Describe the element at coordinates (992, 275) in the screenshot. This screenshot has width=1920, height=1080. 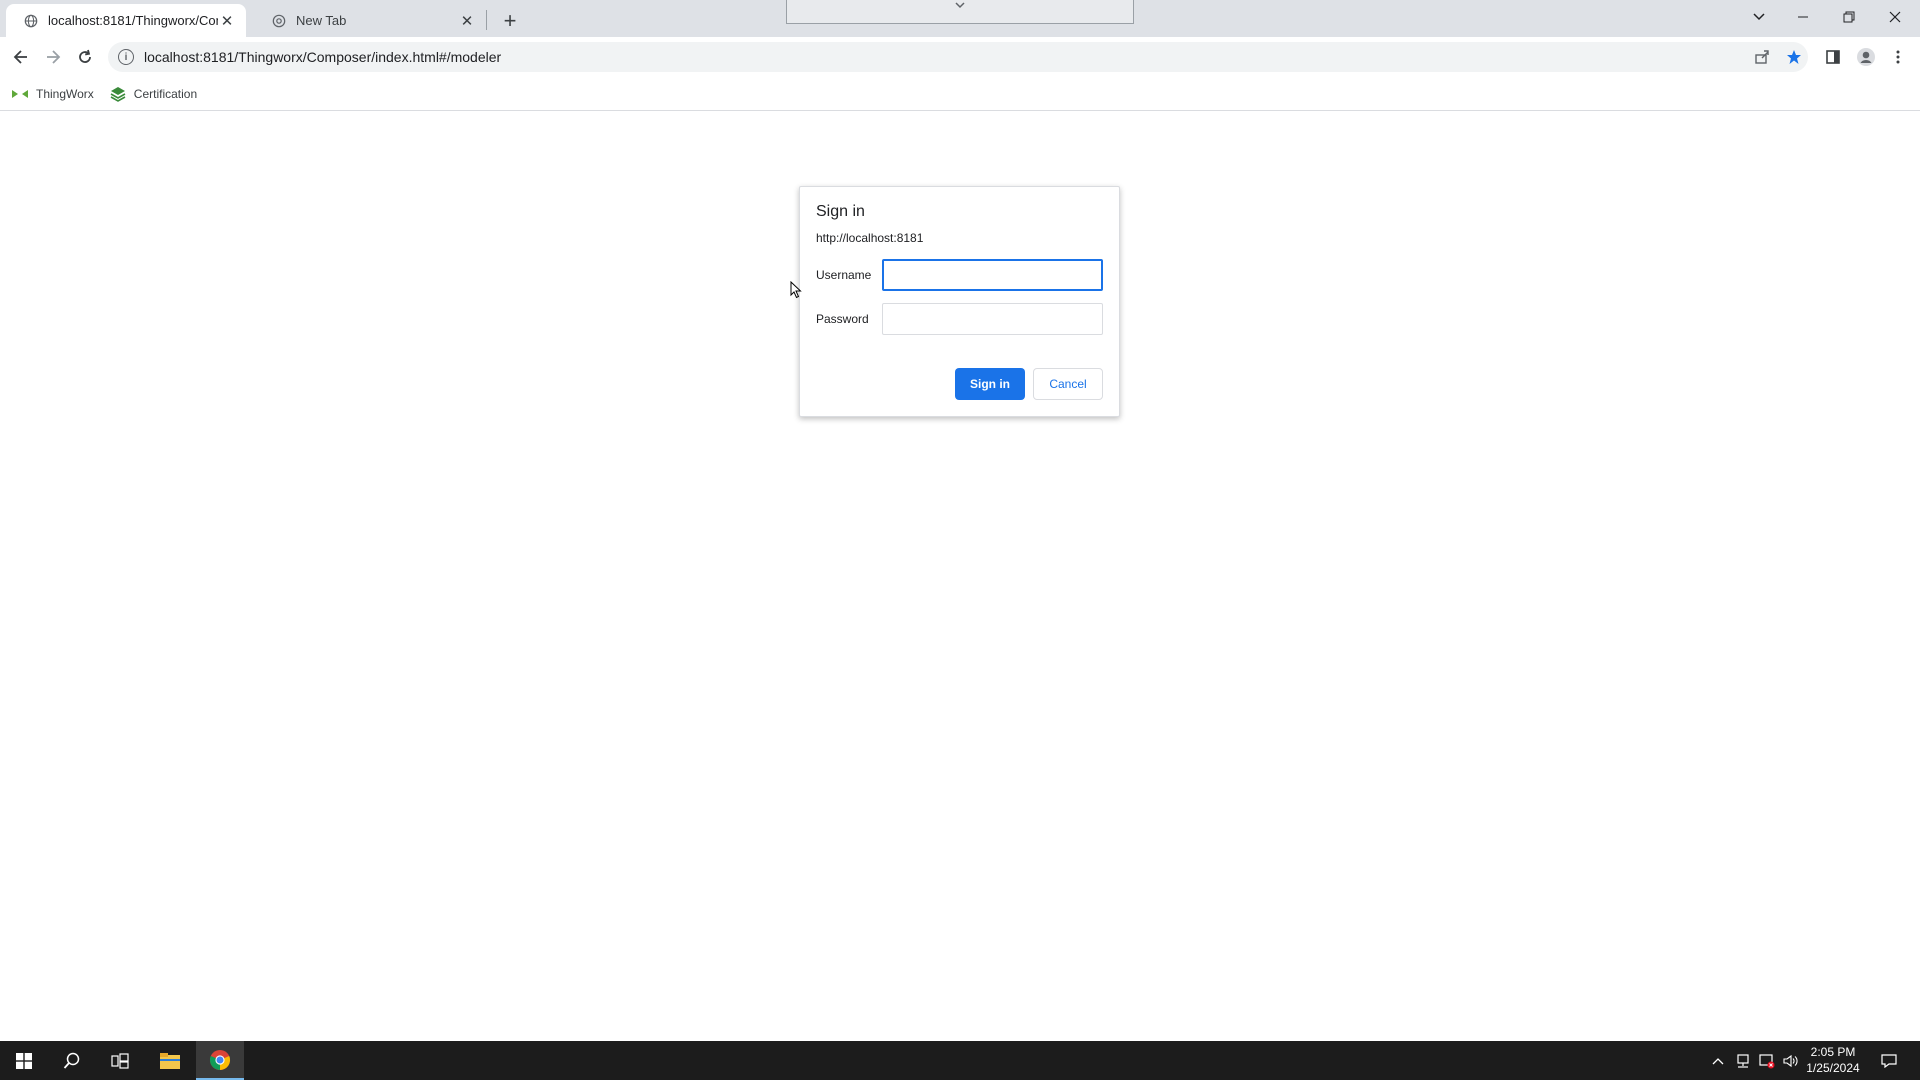
I see `username-input` at that location.